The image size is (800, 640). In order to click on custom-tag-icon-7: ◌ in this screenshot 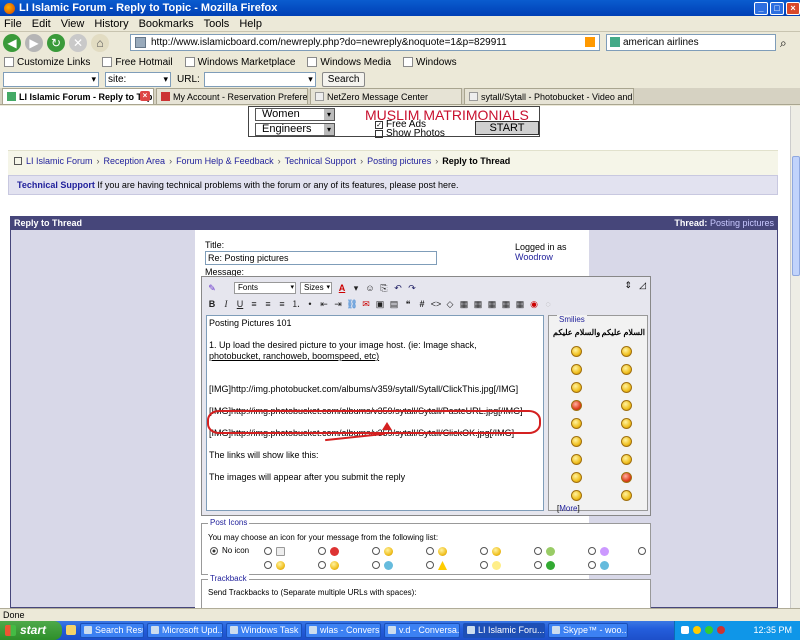, I will do `click(548, 304)`.